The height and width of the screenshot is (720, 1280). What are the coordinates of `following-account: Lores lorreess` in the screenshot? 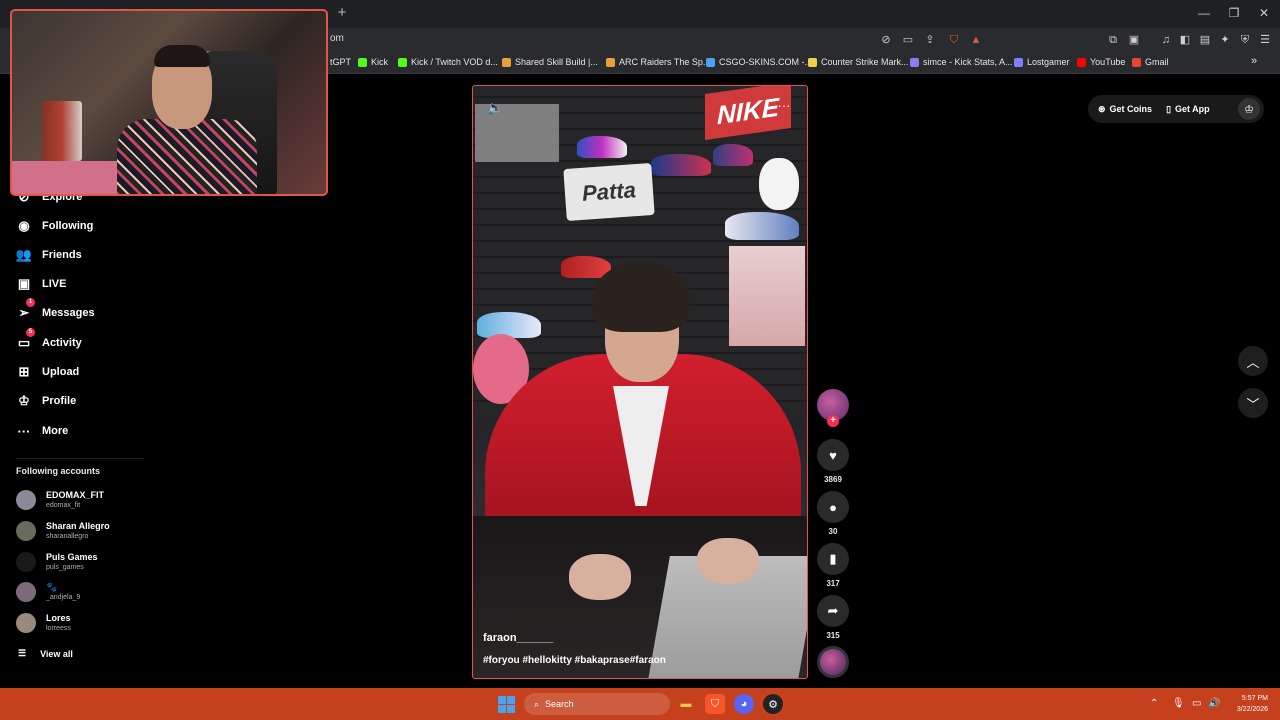 It's located at (43, 623).